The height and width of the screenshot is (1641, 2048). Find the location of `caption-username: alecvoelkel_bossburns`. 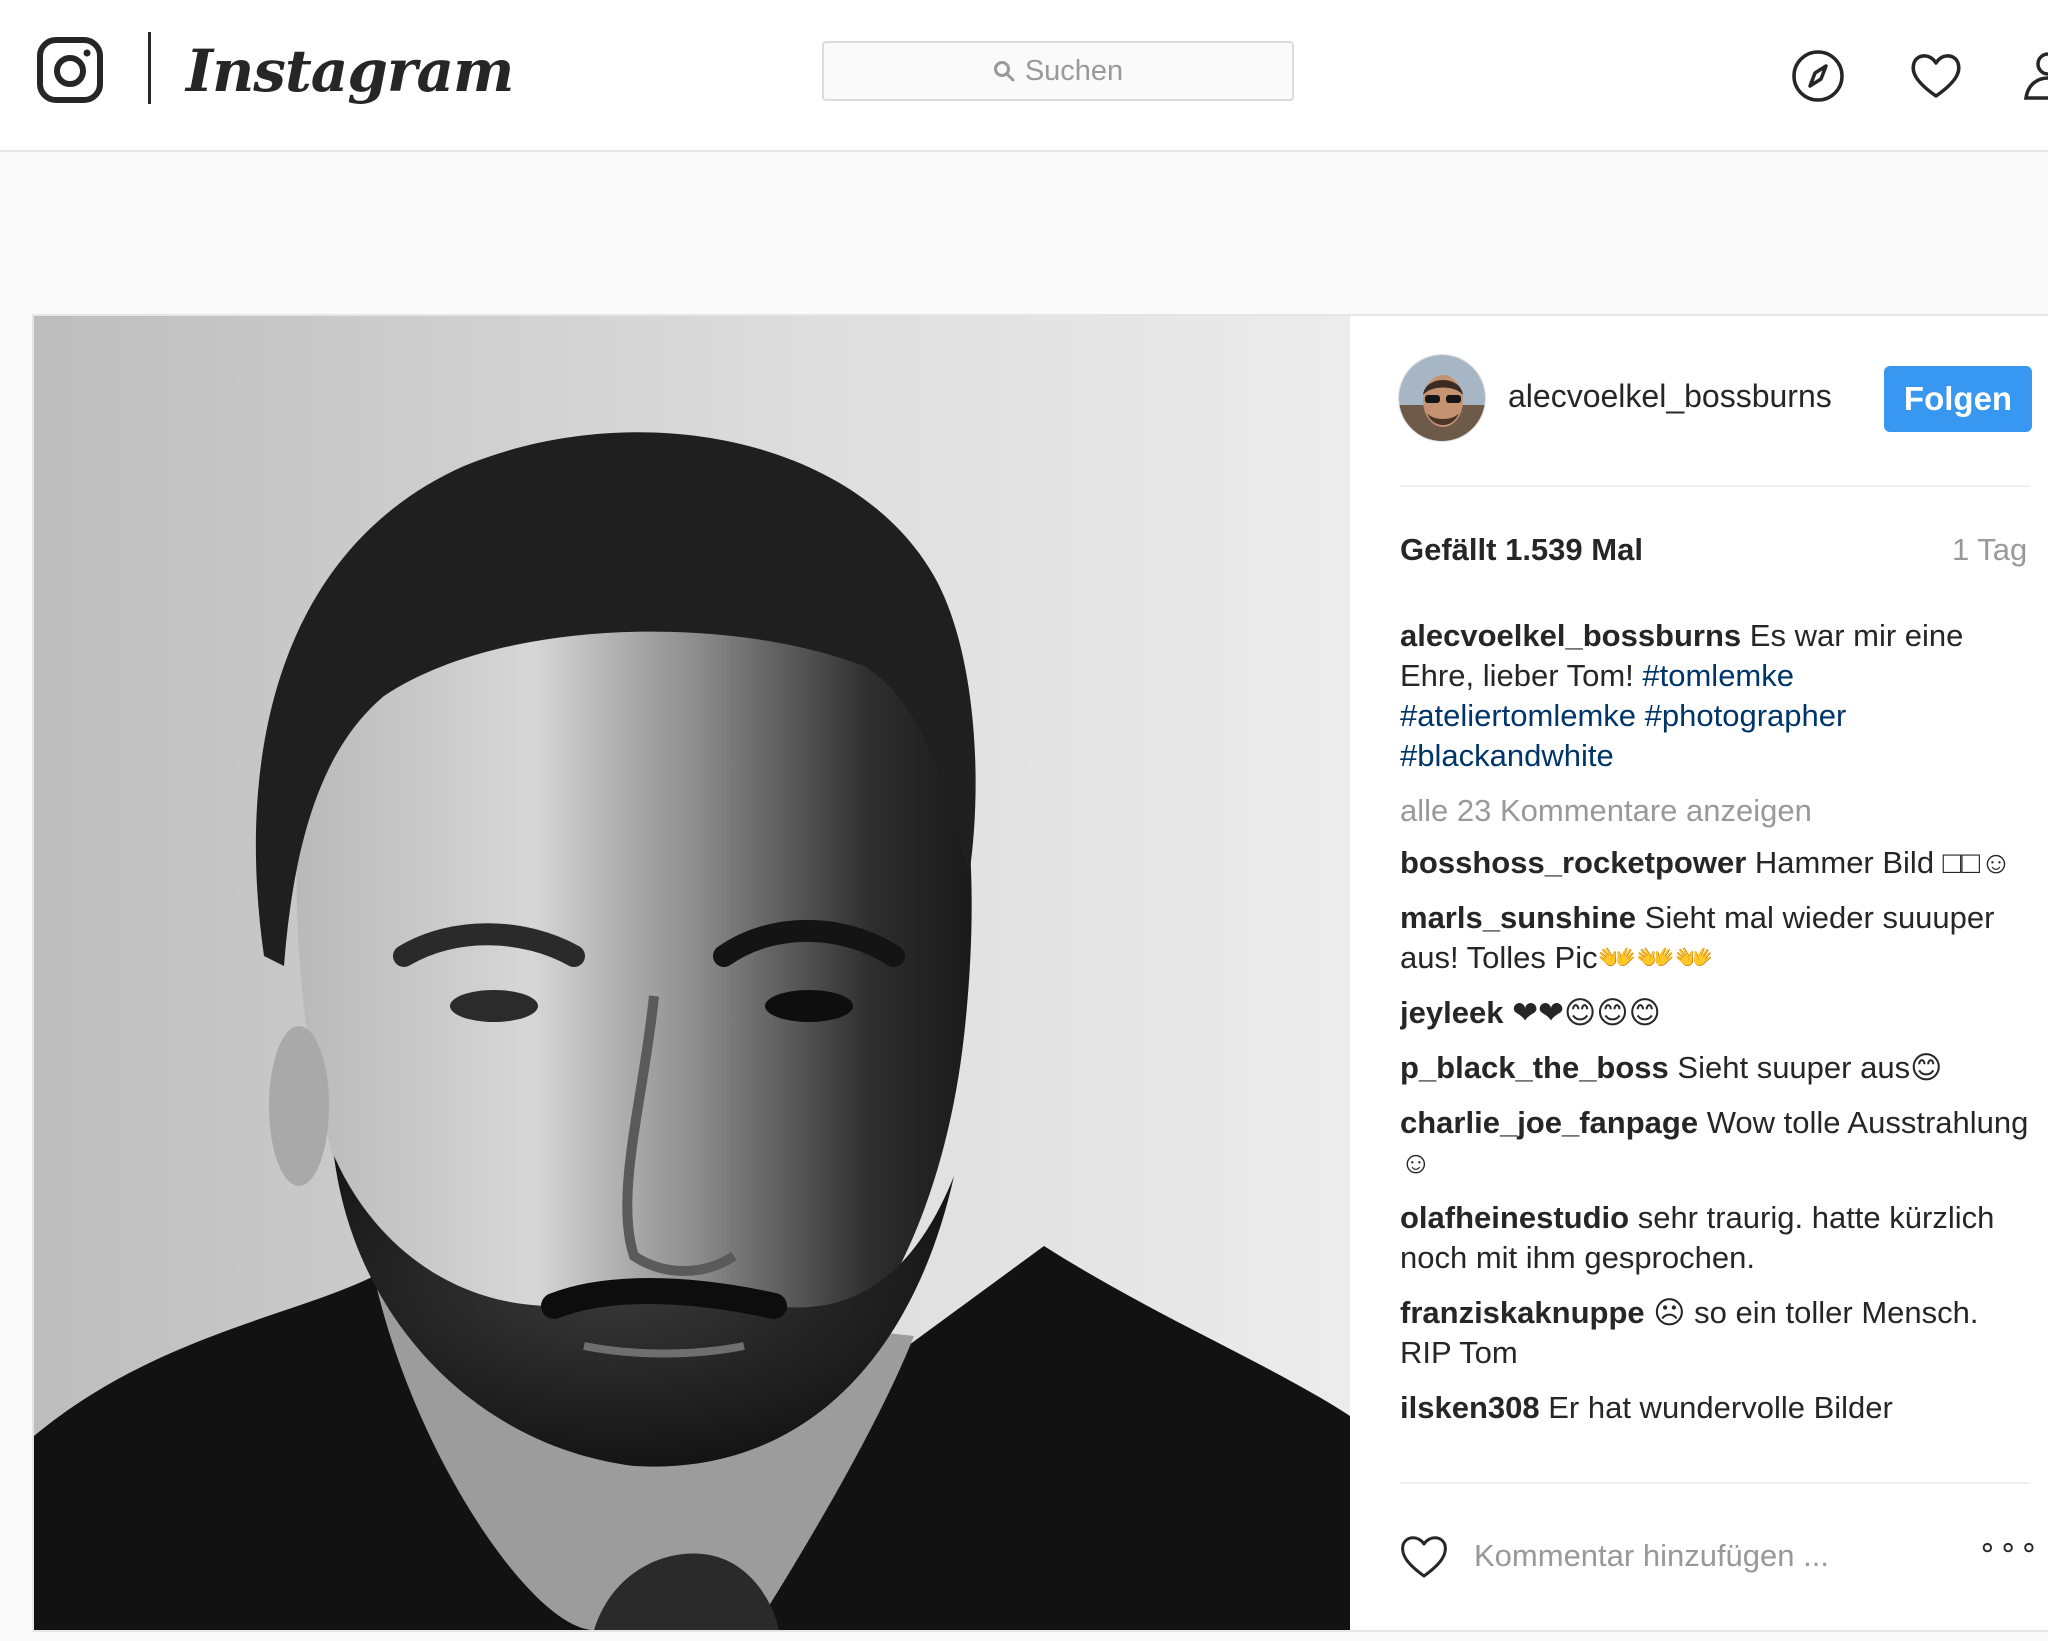

caption-username: alecvoelkel_bossburns is located at coordinates (1570, 635).